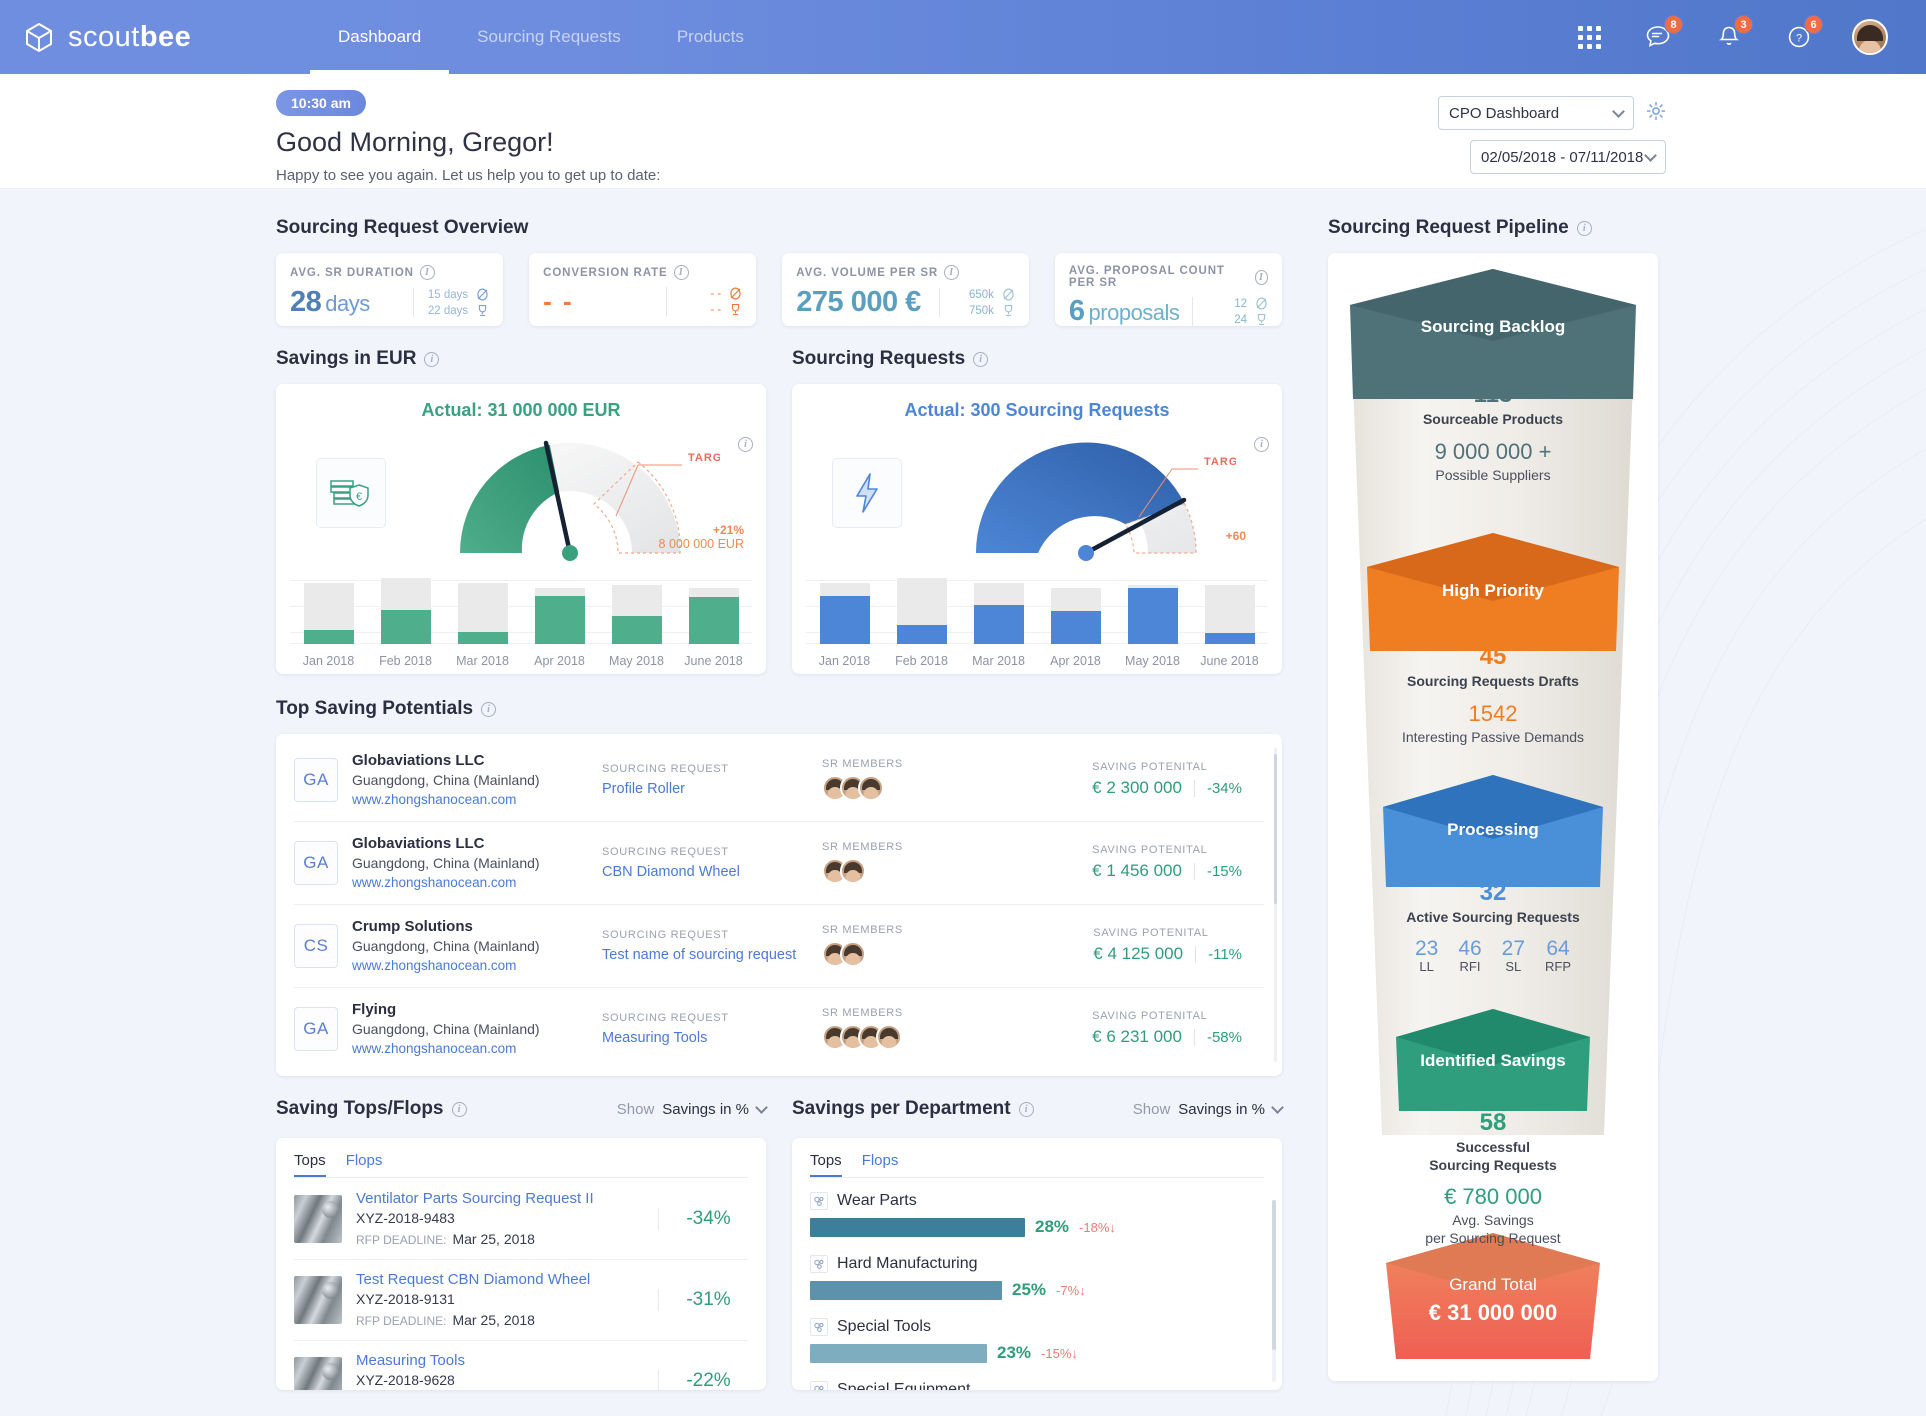  What do you see at coordinates (779, 709) in the screenshot?
I see `section-title-top-saving: Top Saving Potentials i` at bounding box center [779, 709].